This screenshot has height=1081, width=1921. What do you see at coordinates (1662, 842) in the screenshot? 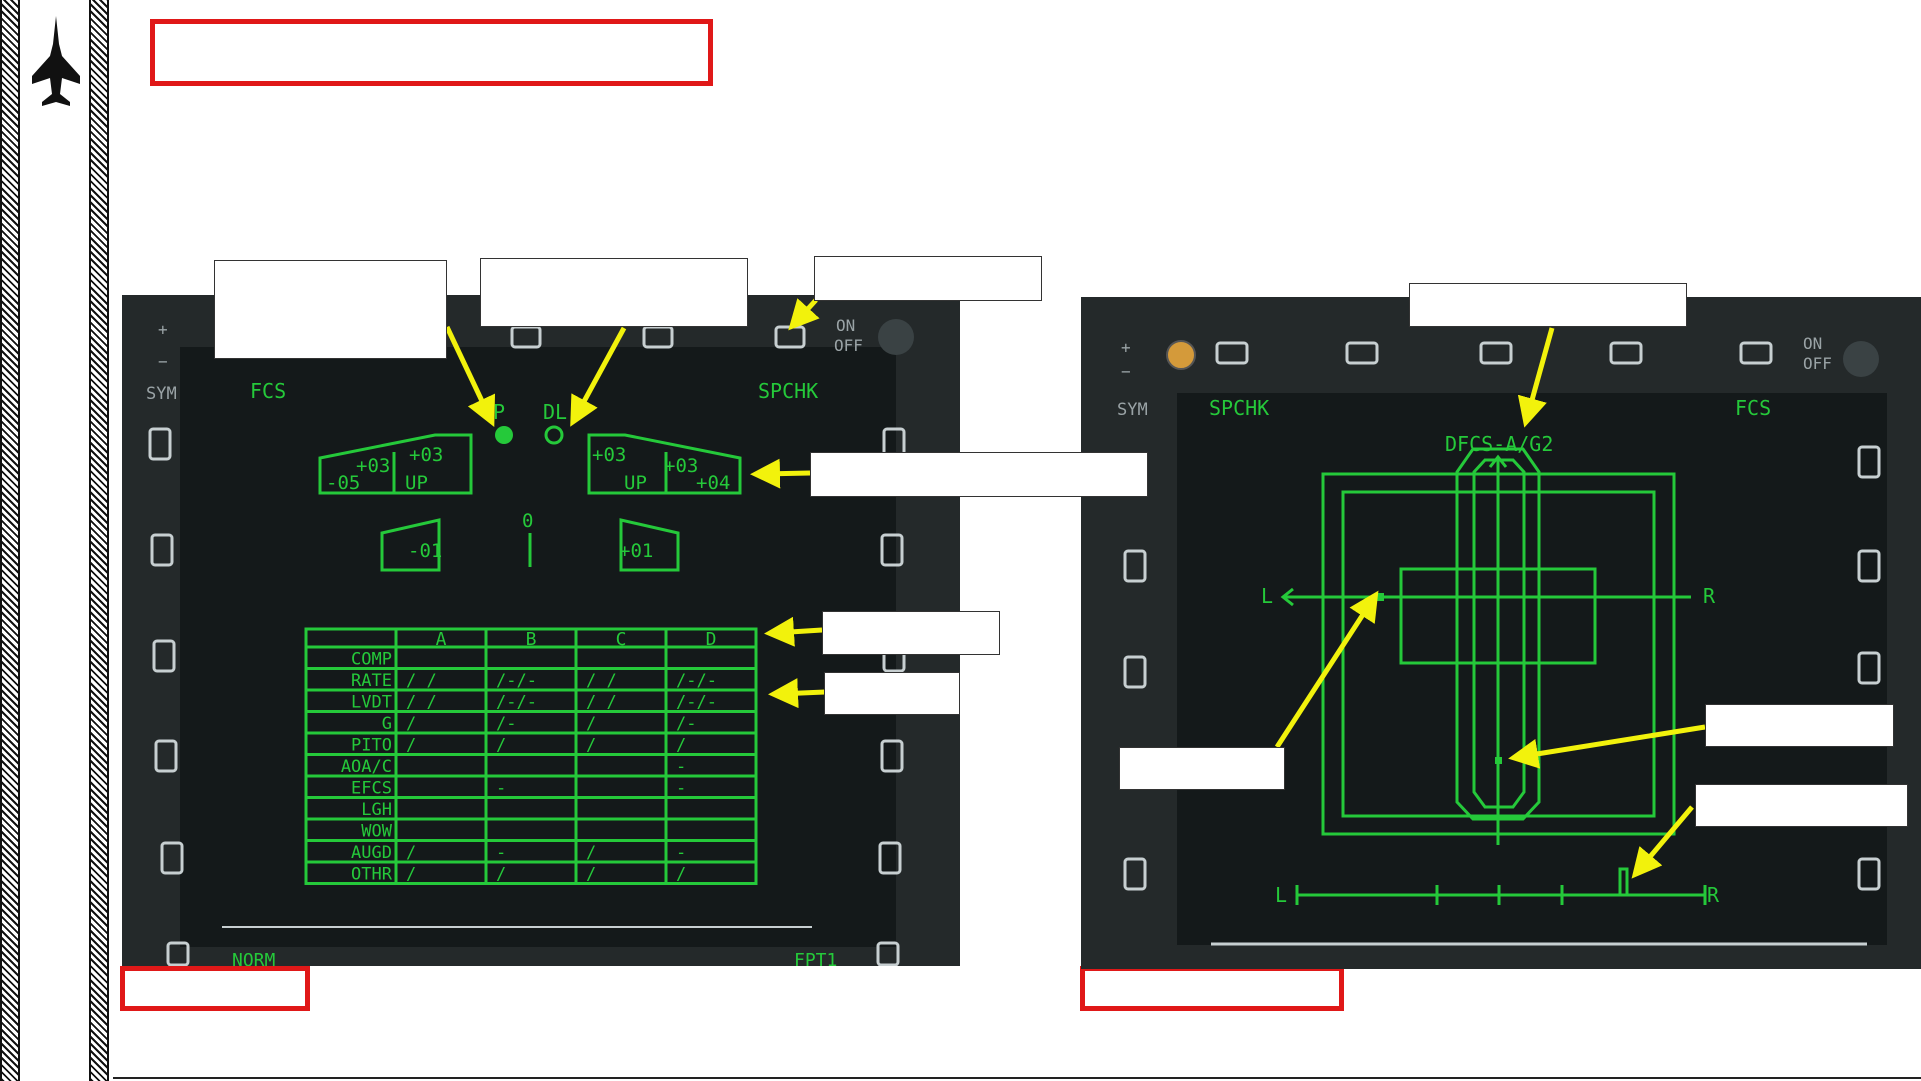
I see `arrow-rudder` at bounding box center [1662, 842].